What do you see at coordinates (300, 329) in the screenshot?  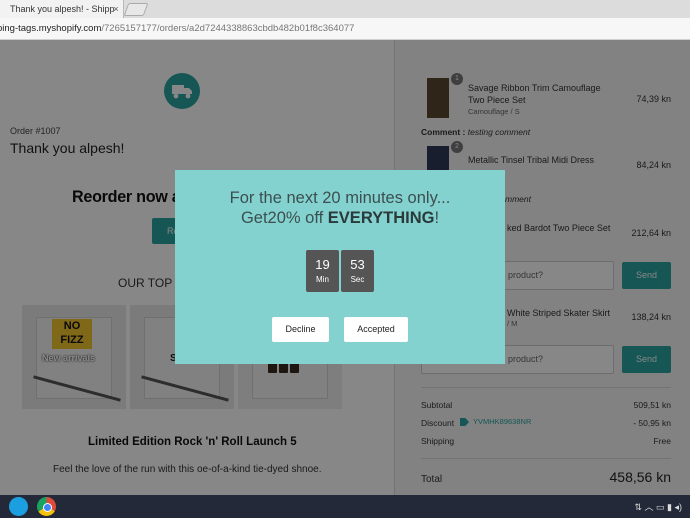 I see `decline-button: Decline` at bounding box center [300, 329].